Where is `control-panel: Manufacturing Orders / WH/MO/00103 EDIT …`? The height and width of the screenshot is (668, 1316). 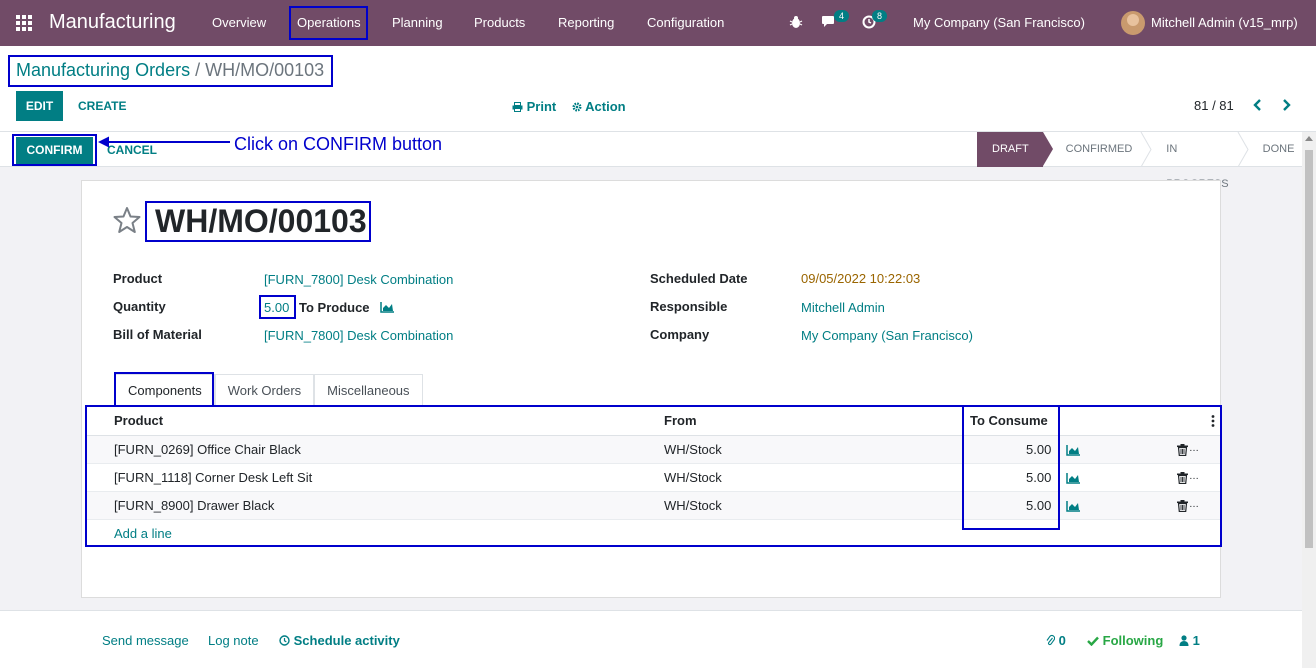
control-panel: Manufacturing Orders / WH/MO/00103 EDIT … is located at coordinates (658, 89).